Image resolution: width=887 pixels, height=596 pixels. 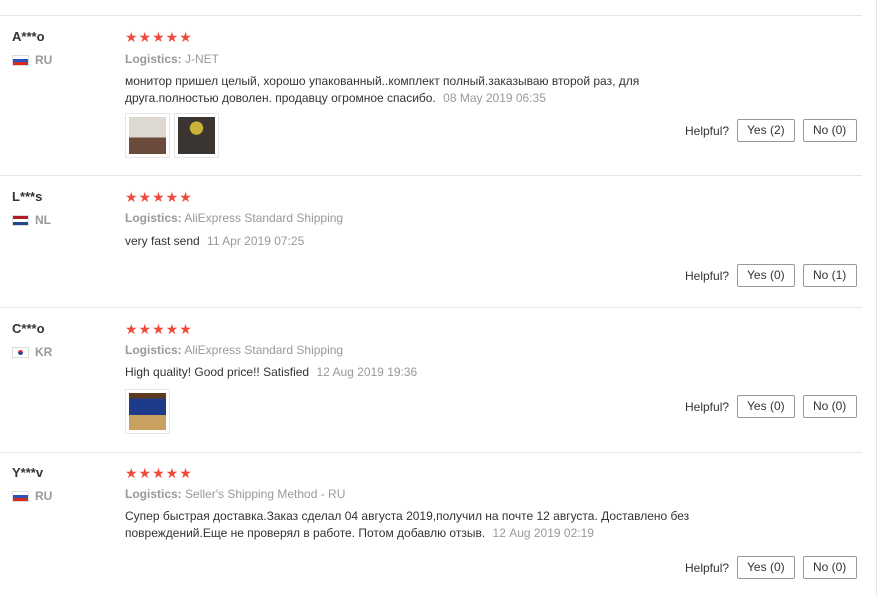 I want to click on monitor-screen-photo, so click(x=147, y=411).